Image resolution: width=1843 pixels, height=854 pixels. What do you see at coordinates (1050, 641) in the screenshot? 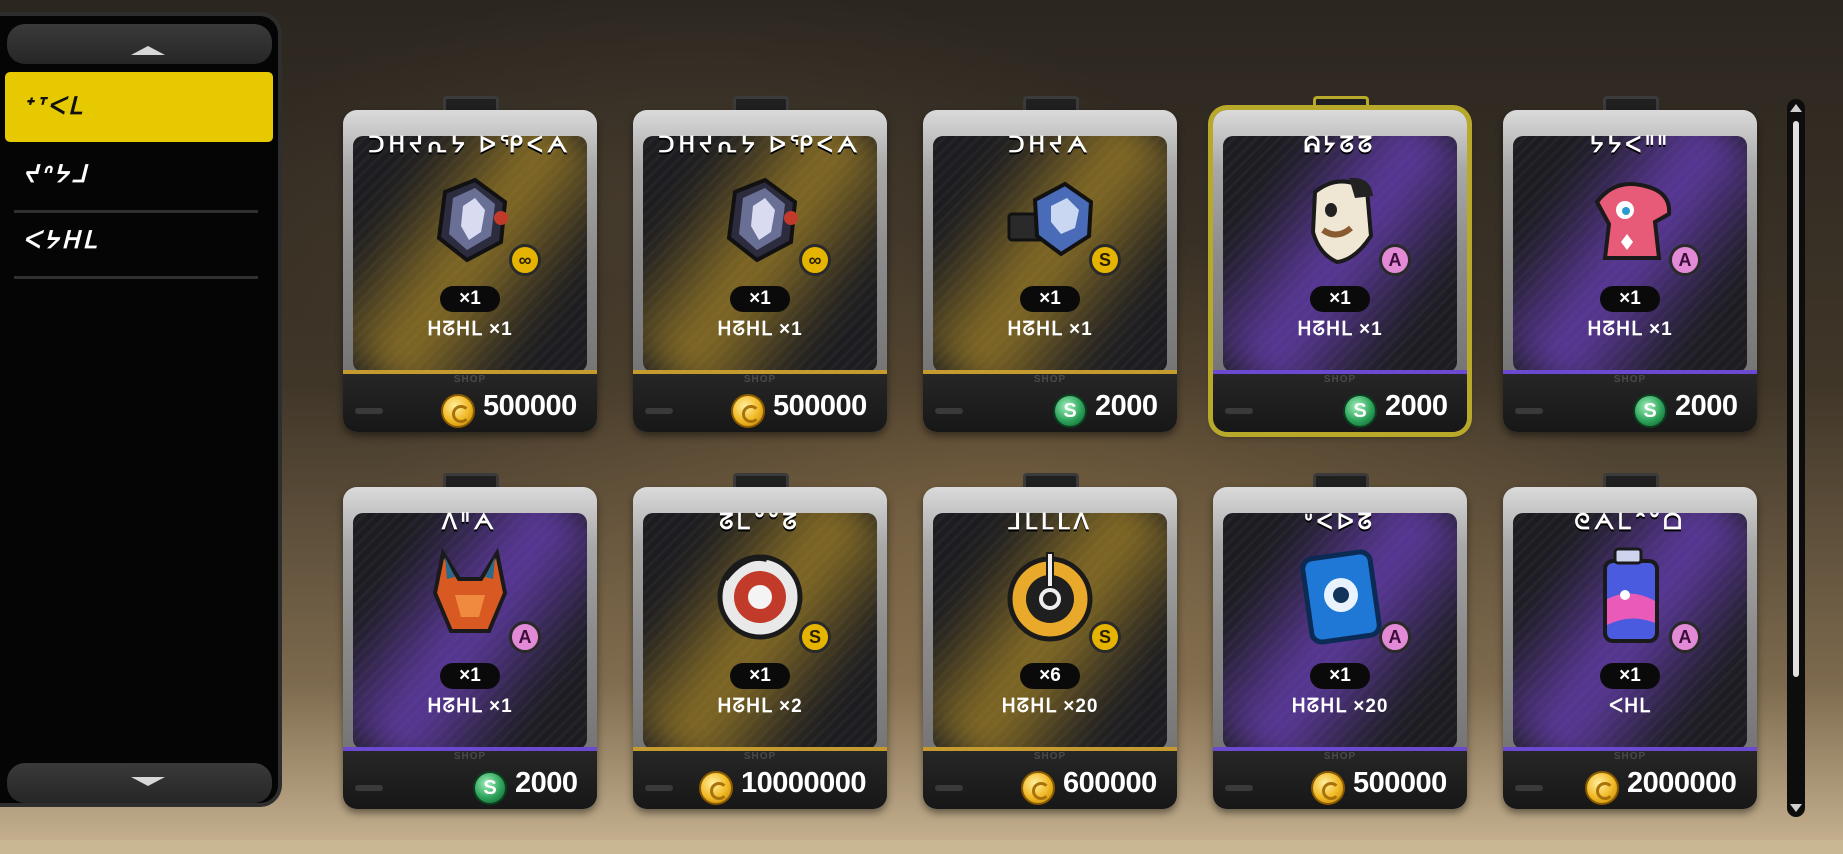
I see `shop-item-card: ᒧᒪᒪᒪᐱ S ×6 ᕼᘔᕼᒪ ×20 SHOP 600000` at bounding box center [1050, 641].